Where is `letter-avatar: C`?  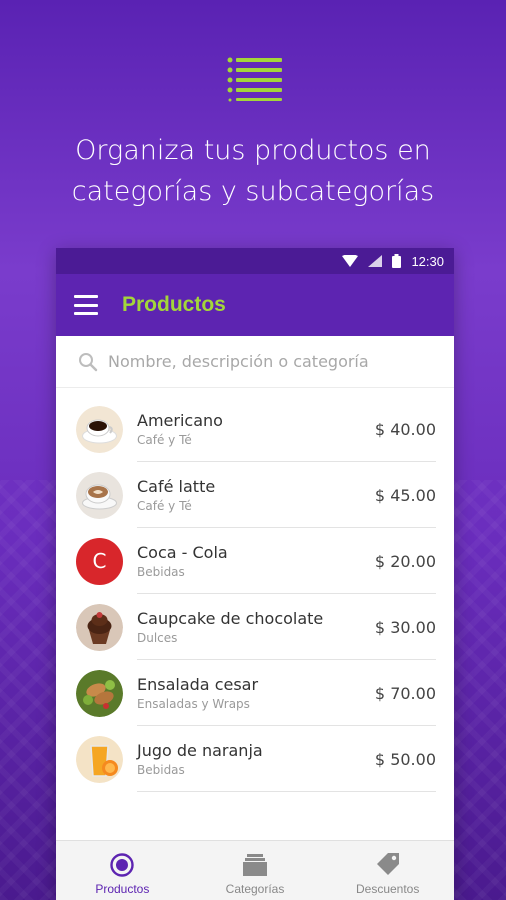 letter-avatar: C is located at coordinates (99, 561).